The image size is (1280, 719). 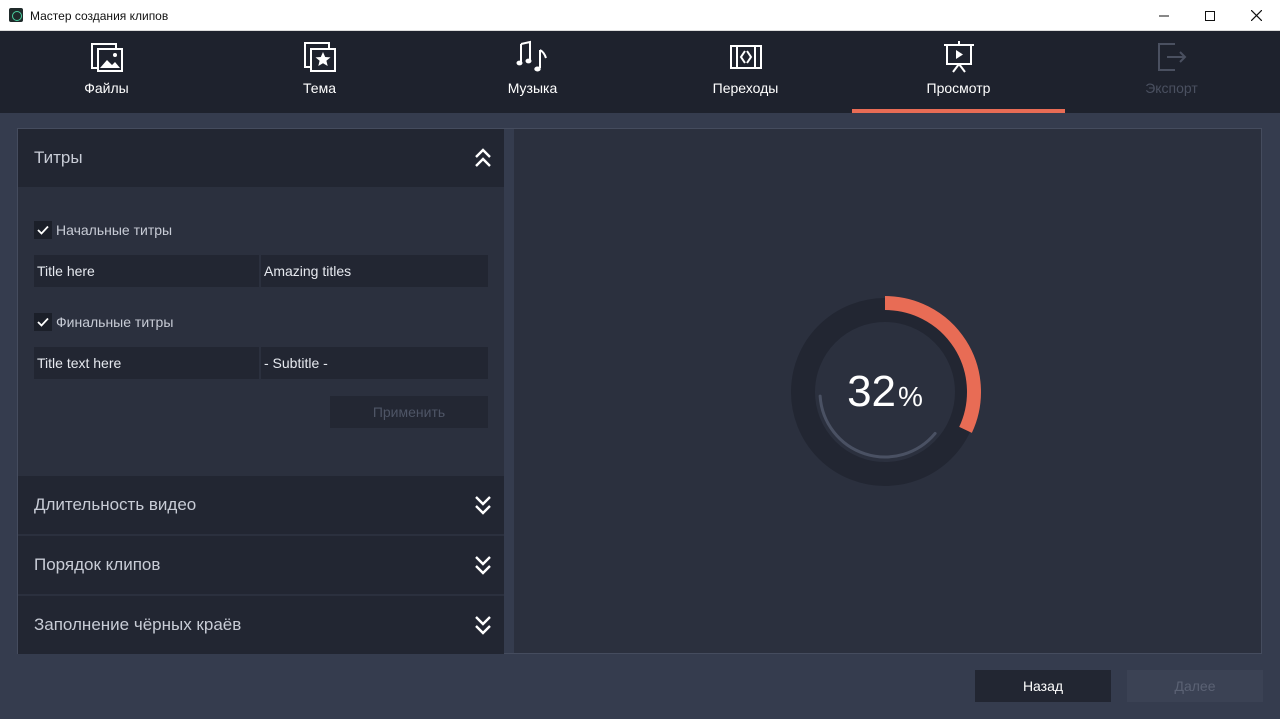 I want to click on video-duration-section-header: Длительность видео, so click(x=261, y=505).